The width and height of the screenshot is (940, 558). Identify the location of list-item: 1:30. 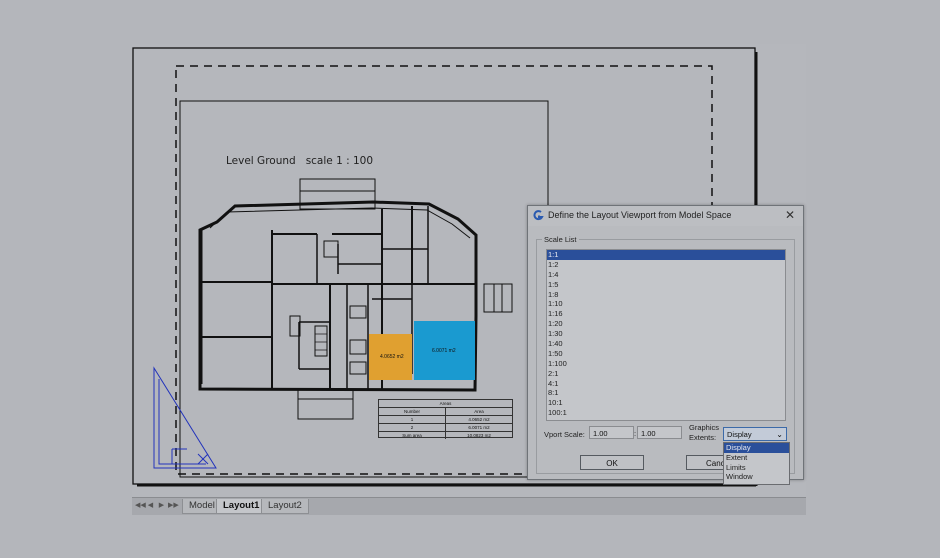
(666, 334).